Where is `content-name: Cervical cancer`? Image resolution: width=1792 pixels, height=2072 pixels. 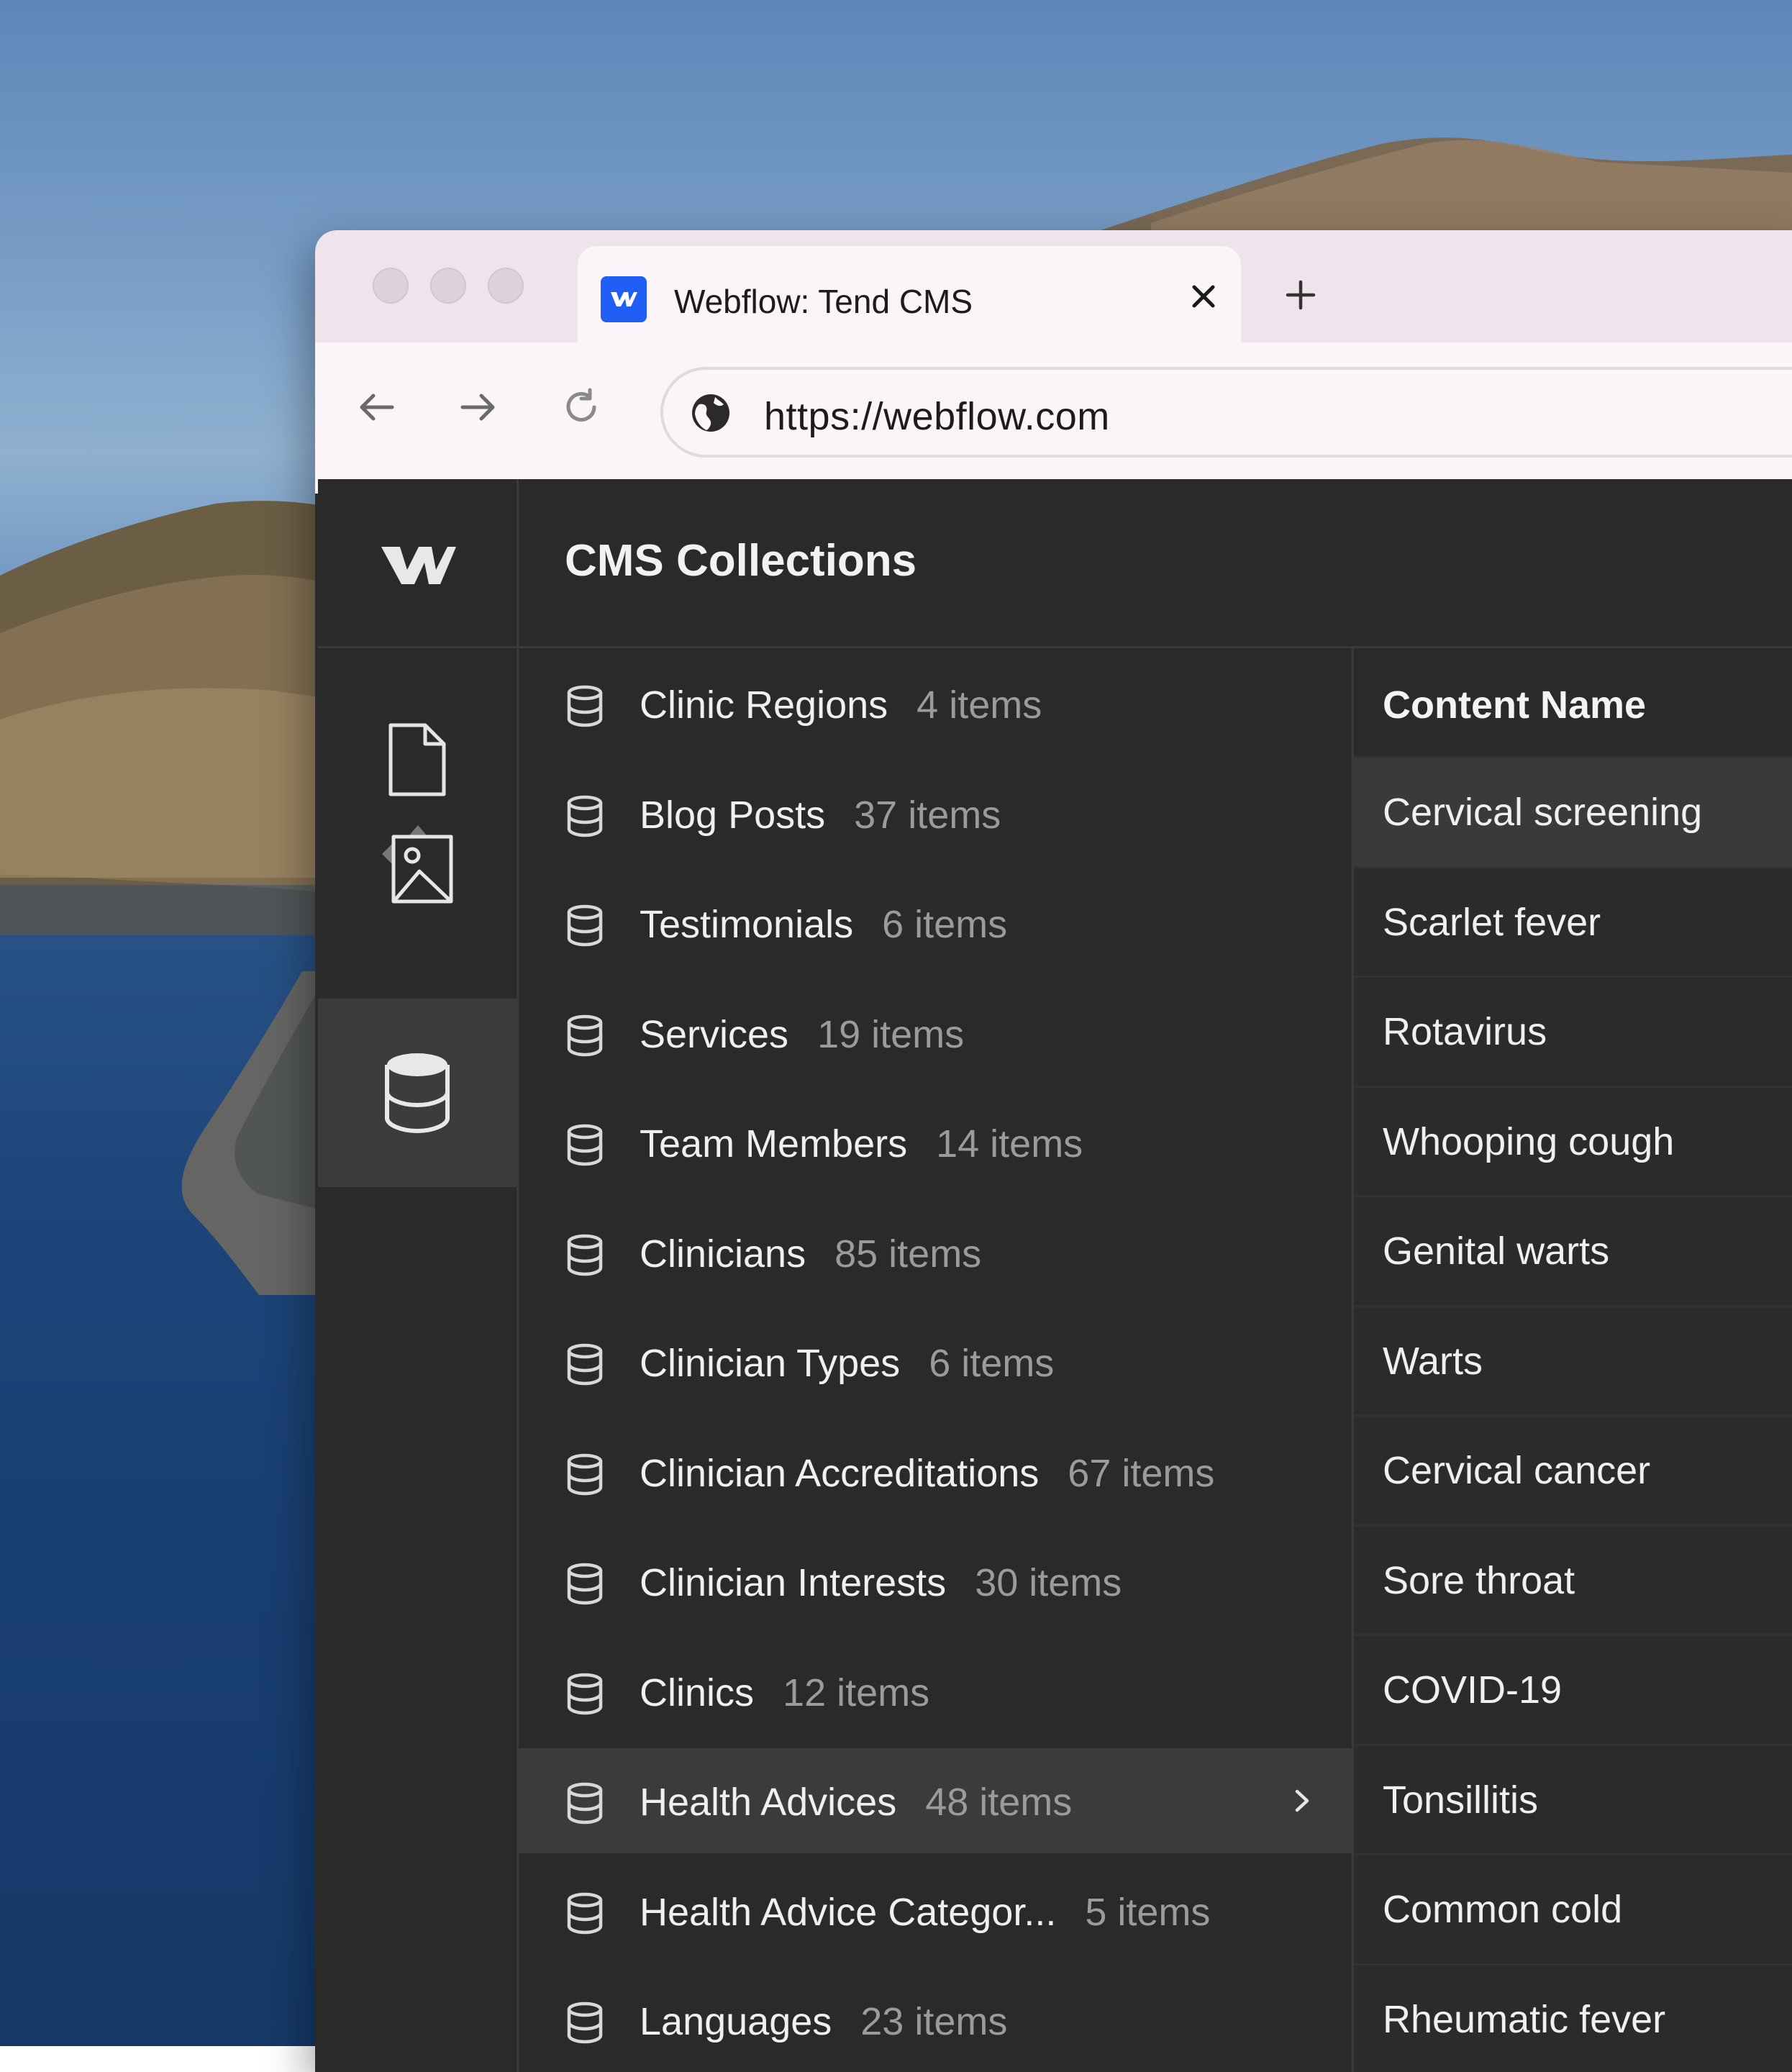
content-name: Cervical cancer is located at coordinates (1516, 1471).